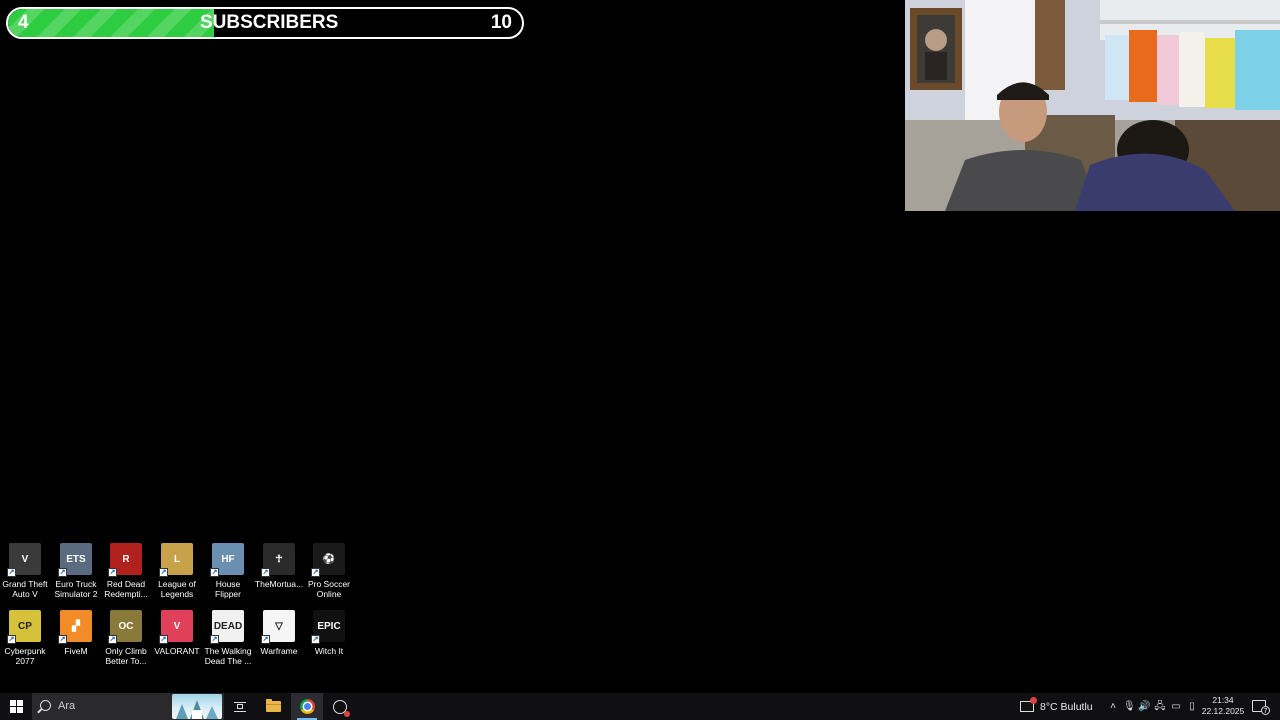 This screenshot has height=720, width=1280. I want to click on ets2-icon: ETS ↗, so click(75, 560).